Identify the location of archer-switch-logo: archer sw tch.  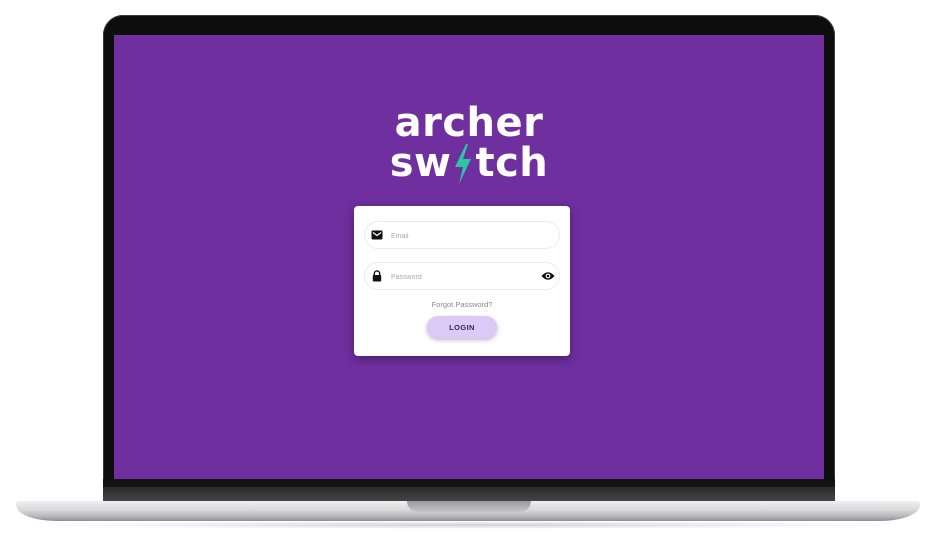
(469, 143).